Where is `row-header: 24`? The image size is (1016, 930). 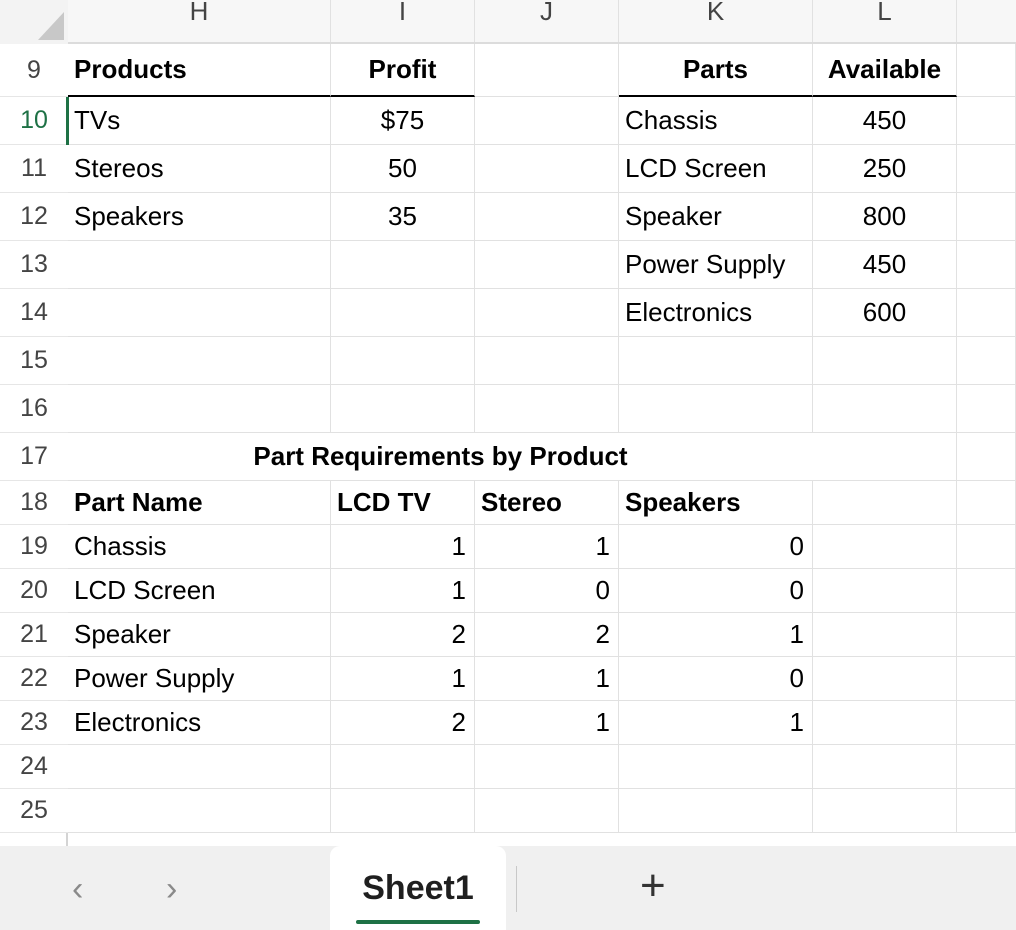 row-header: 24 is located at coordinates (34, 767).